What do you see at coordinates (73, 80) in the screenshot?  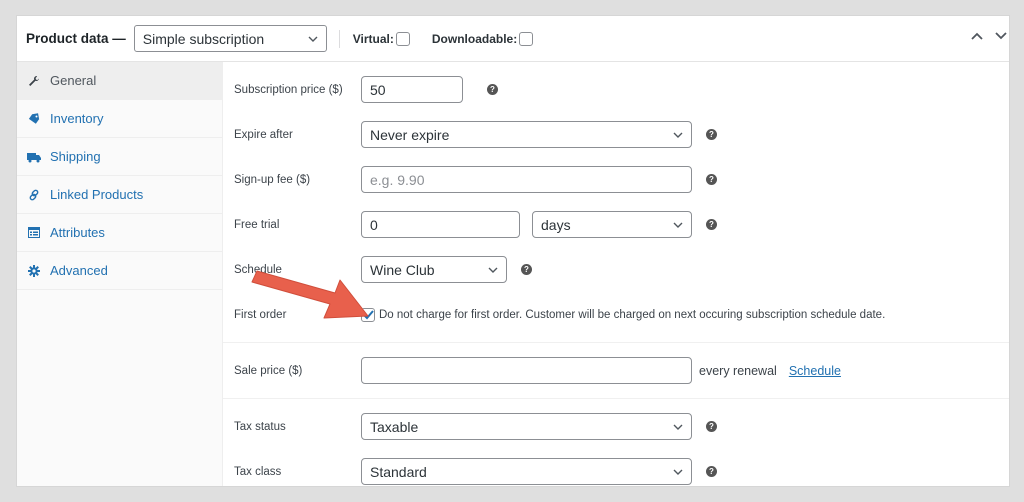 I see `tab-label: General` at bounding box center [73, 80].